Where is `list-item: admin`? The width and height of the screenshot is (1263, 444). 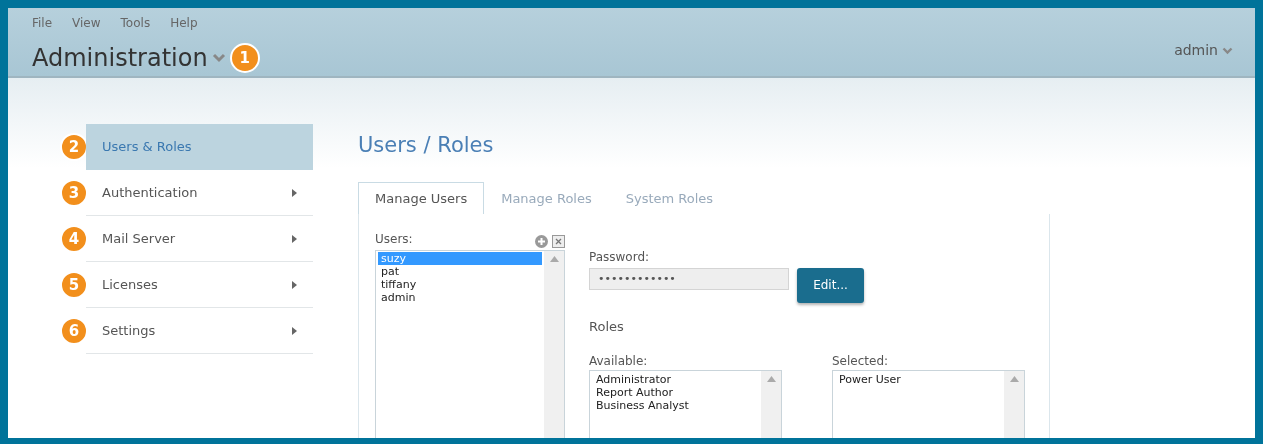 list-item: admin is located at coordinates (460, 297).